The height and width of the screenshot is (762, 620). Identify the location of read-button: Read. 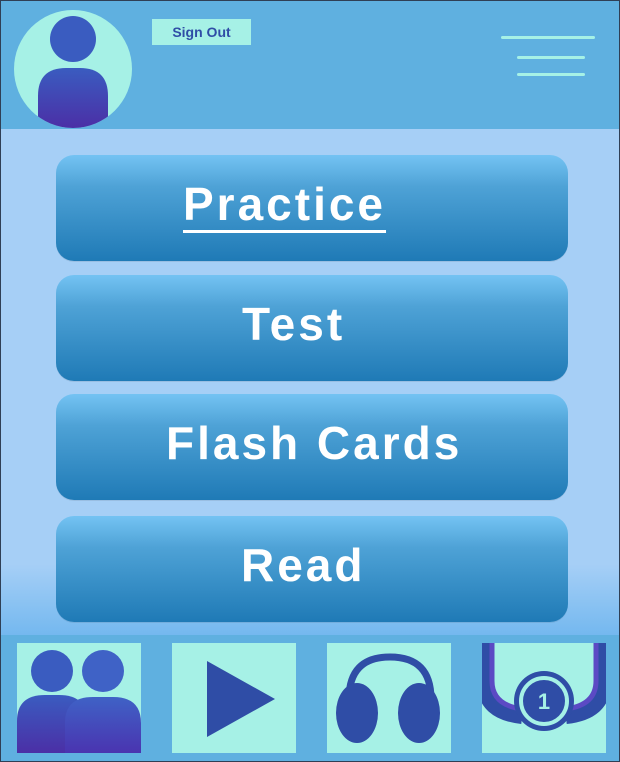
(312, 569).